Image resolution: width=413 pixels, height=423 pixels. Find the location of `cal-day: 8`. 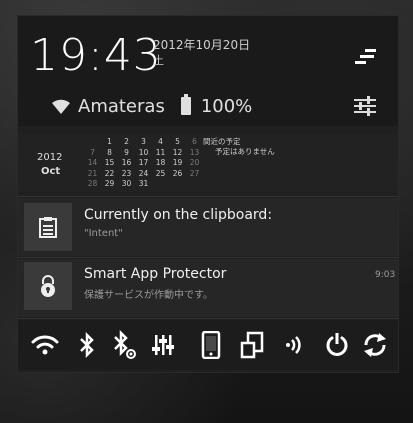

cal-day: 8 is located at coordinates (109, 152).